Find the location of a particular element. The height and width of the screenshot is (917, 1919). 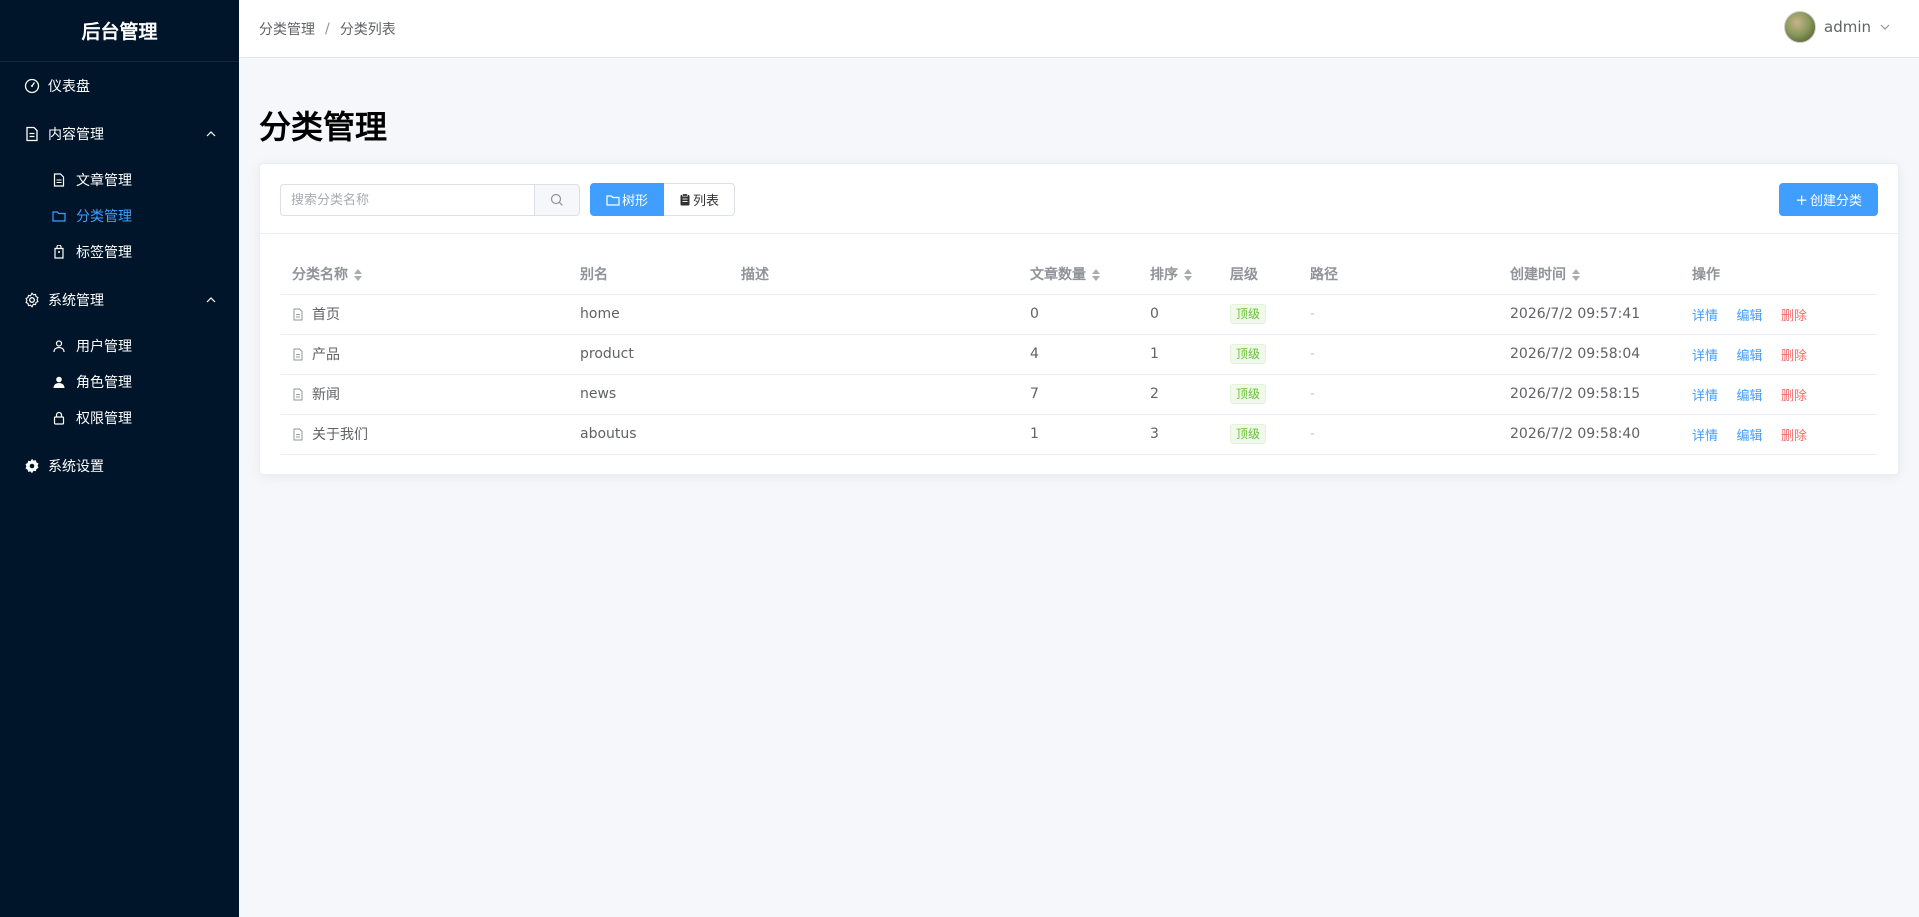

sidebar-item-label: 标签管理 is located at coordinates (104, 253).